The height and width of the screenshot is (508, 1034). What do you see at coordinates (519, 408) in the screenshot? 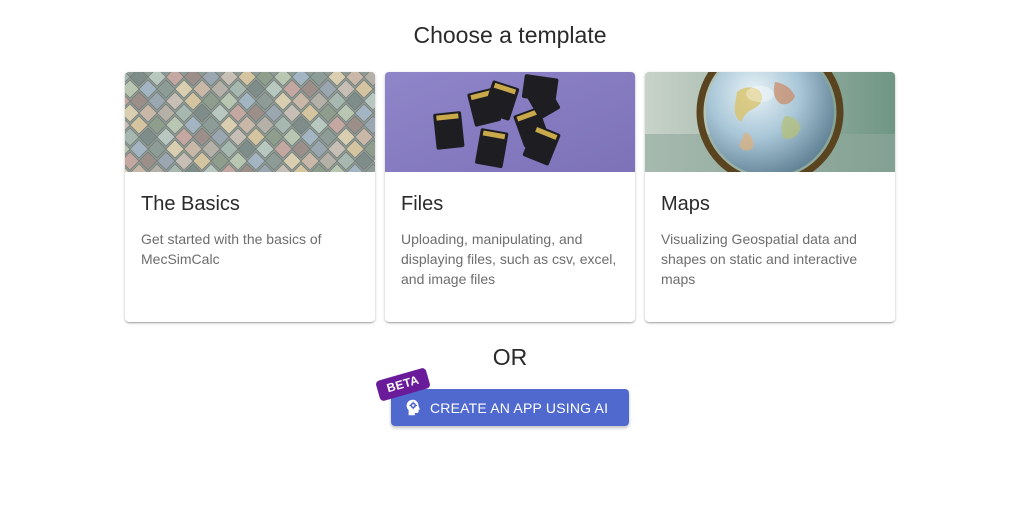
I see `create-app-button-label: CREATE AN APP USING AI` at bounding box center [519, 408].